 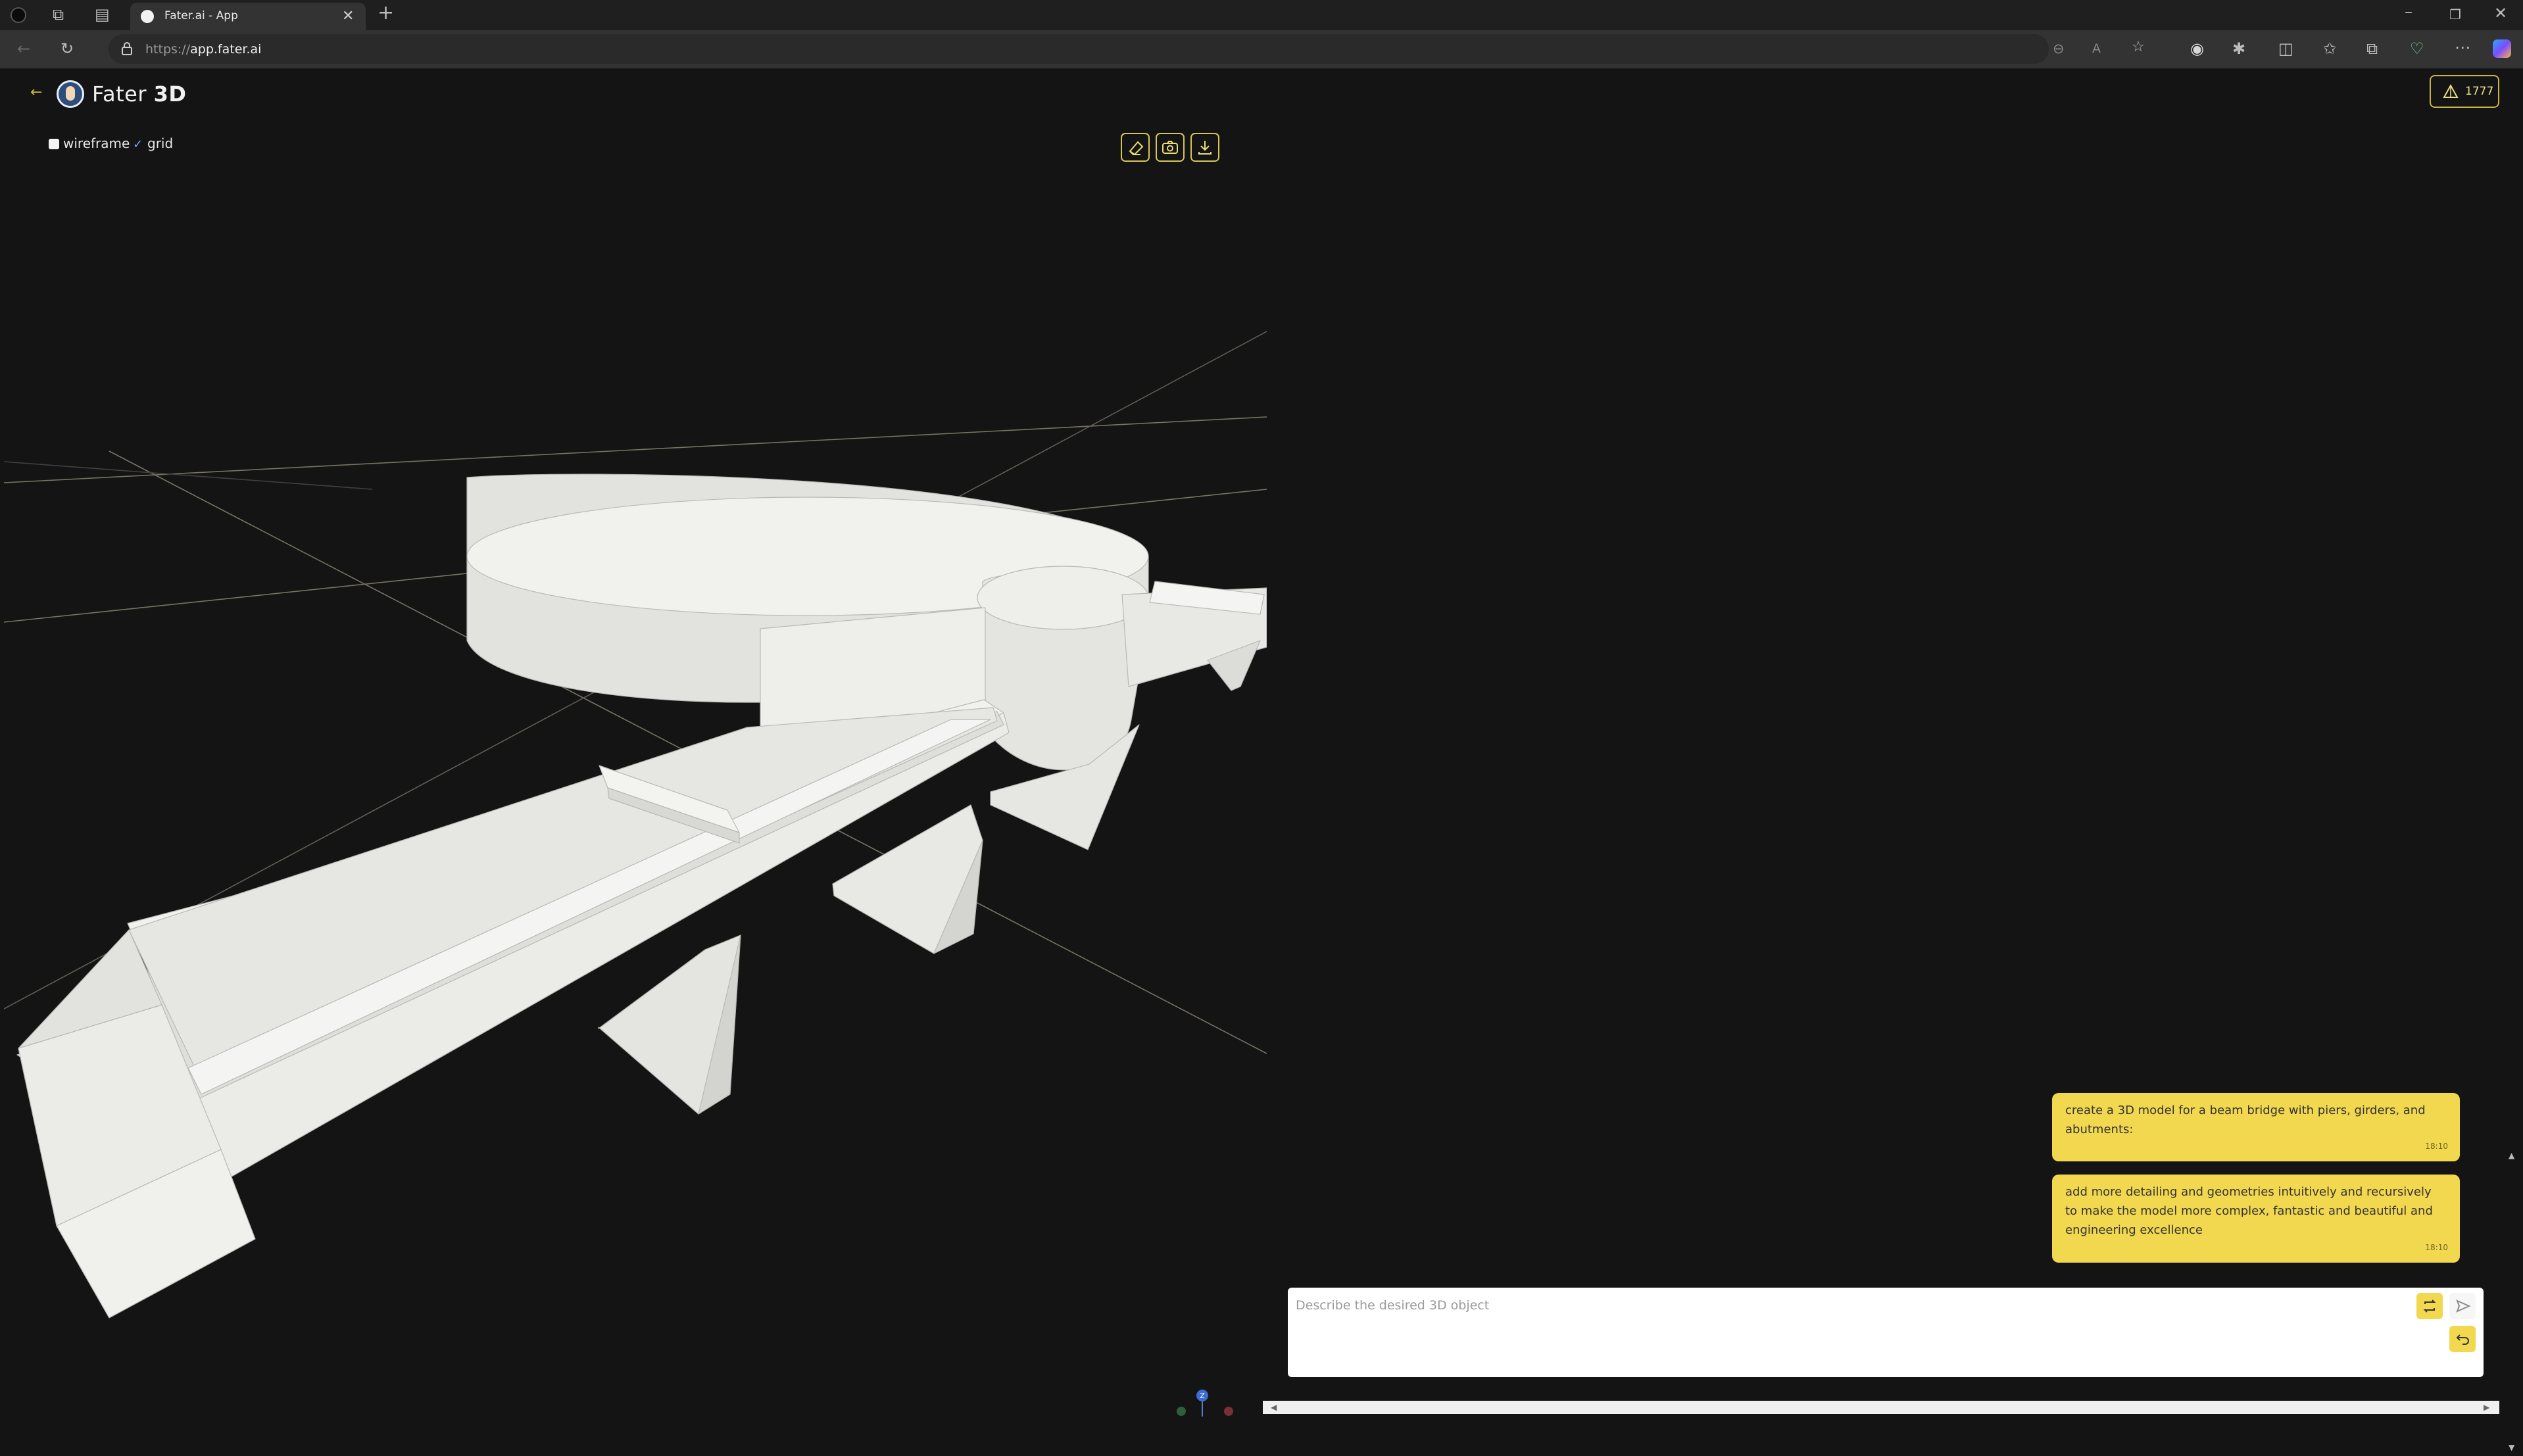 I want to click on minimize-icon: –, so click(x=2409, y=12).